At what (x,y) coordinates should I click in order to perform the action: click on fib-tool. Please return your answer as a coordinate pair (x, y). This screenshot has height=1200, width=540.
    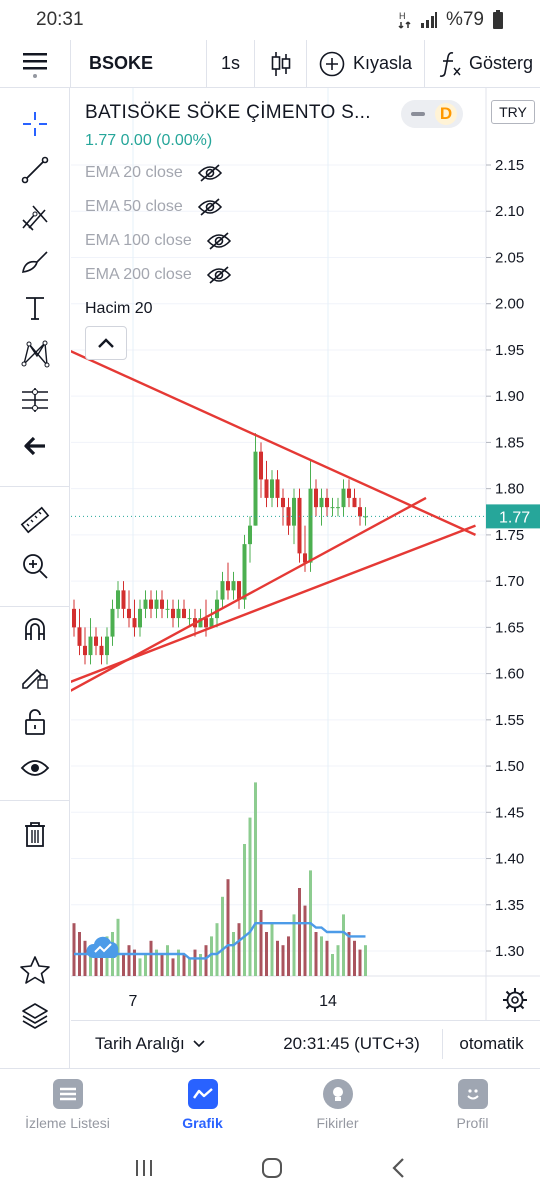
    Looking at the image, I should click on (35, 216).